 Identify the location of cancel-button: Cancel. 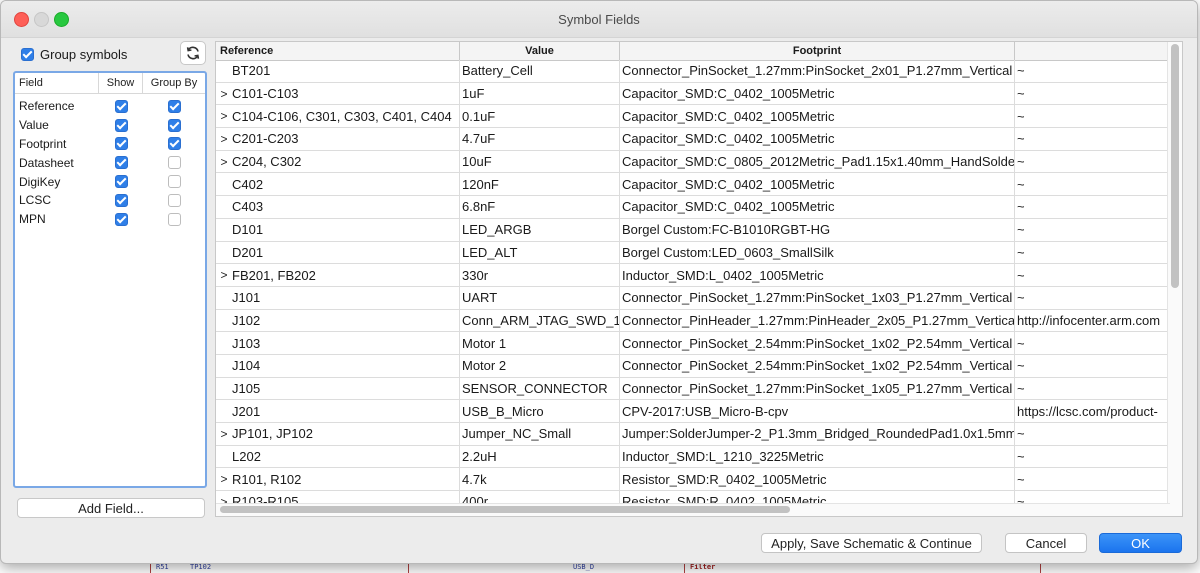
(1046, 543).